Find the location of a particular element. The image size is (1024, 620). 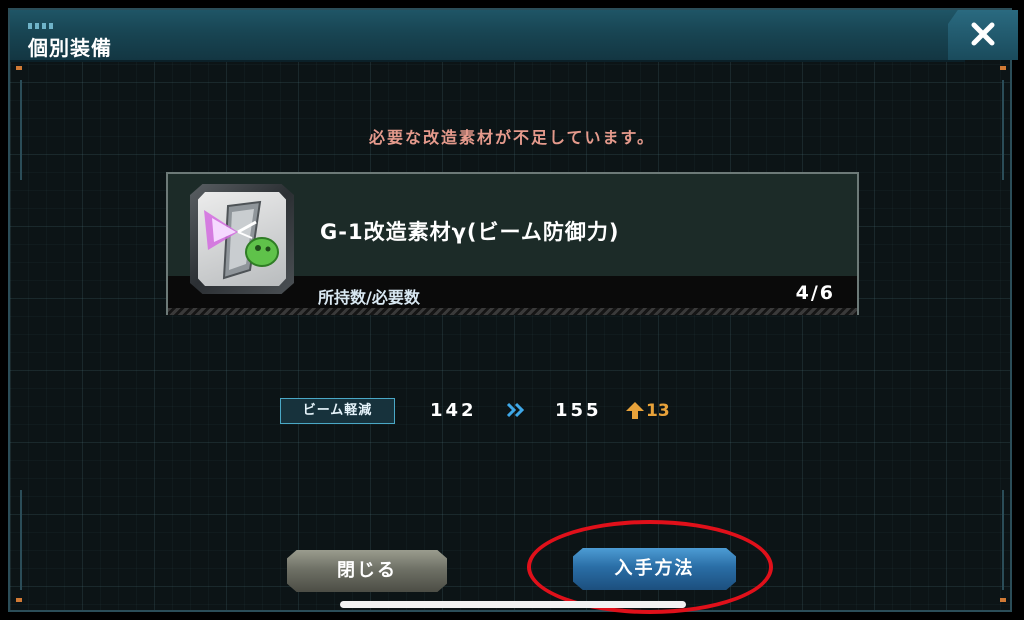

highlight-annotation-circle is located at coordinates (650, 567).